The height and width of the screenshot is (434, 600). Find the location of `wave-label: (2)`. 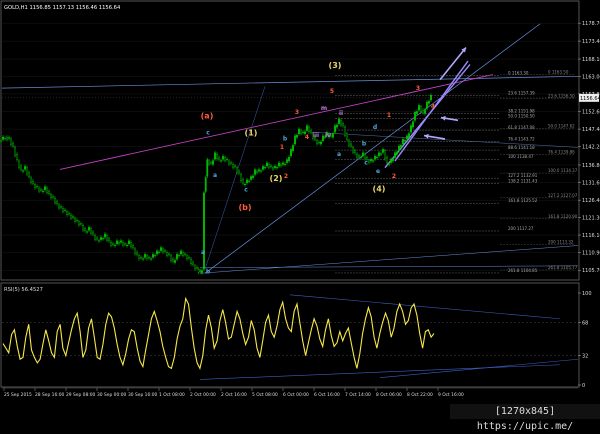

wave-label: (2) is located at coordinates (276, 178).